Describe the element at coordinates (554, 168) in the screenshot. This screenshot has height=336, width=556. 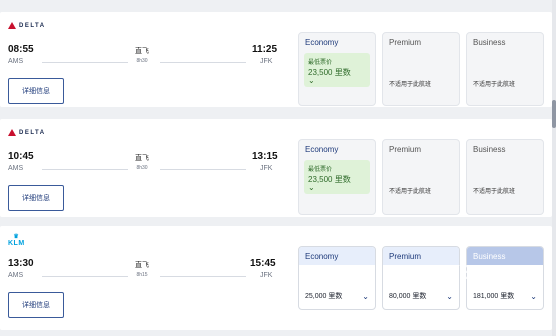
I see `scrollbar` at that location.